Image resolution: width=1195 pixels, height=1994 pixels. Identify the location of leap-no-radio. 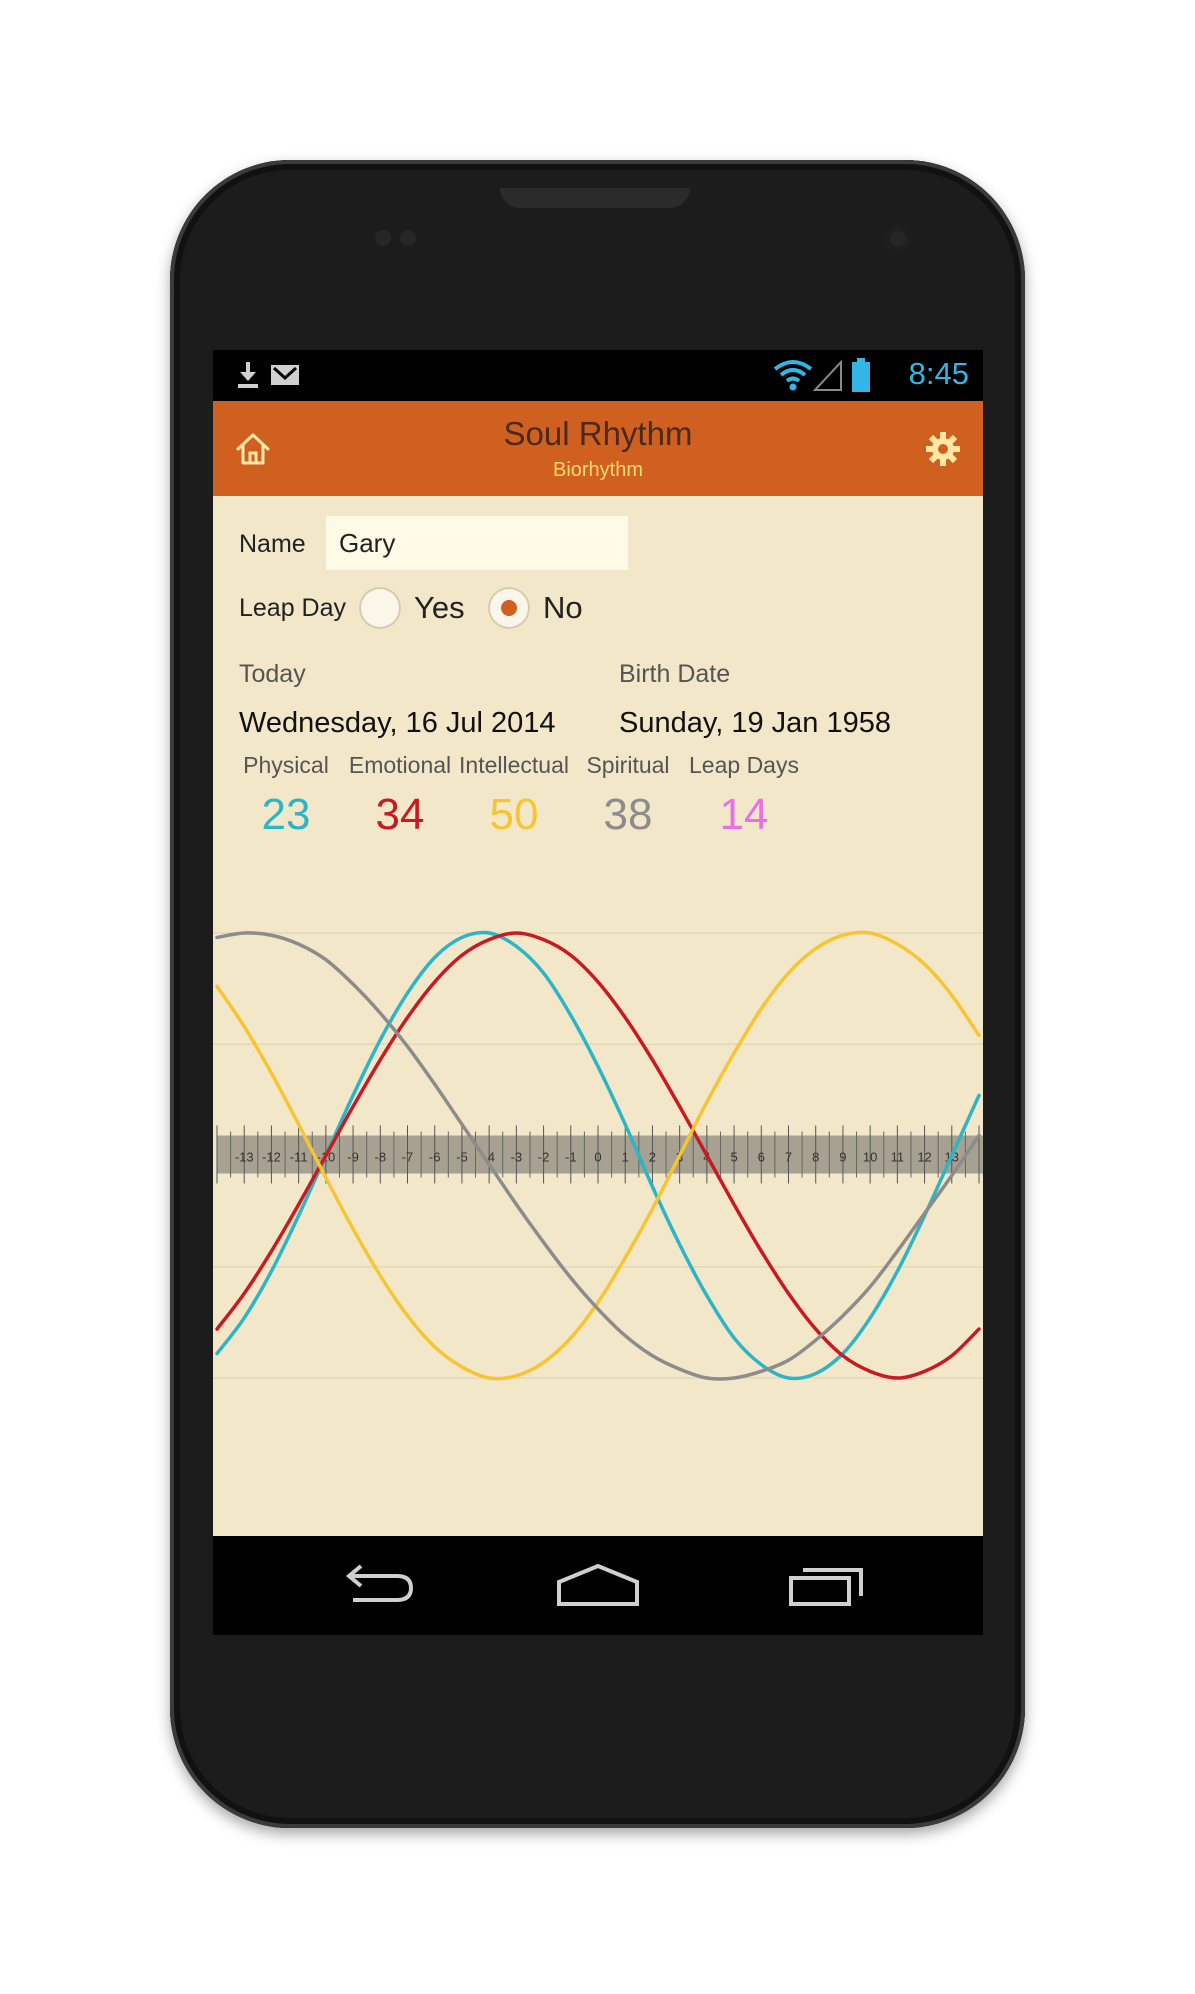
(509, 608).